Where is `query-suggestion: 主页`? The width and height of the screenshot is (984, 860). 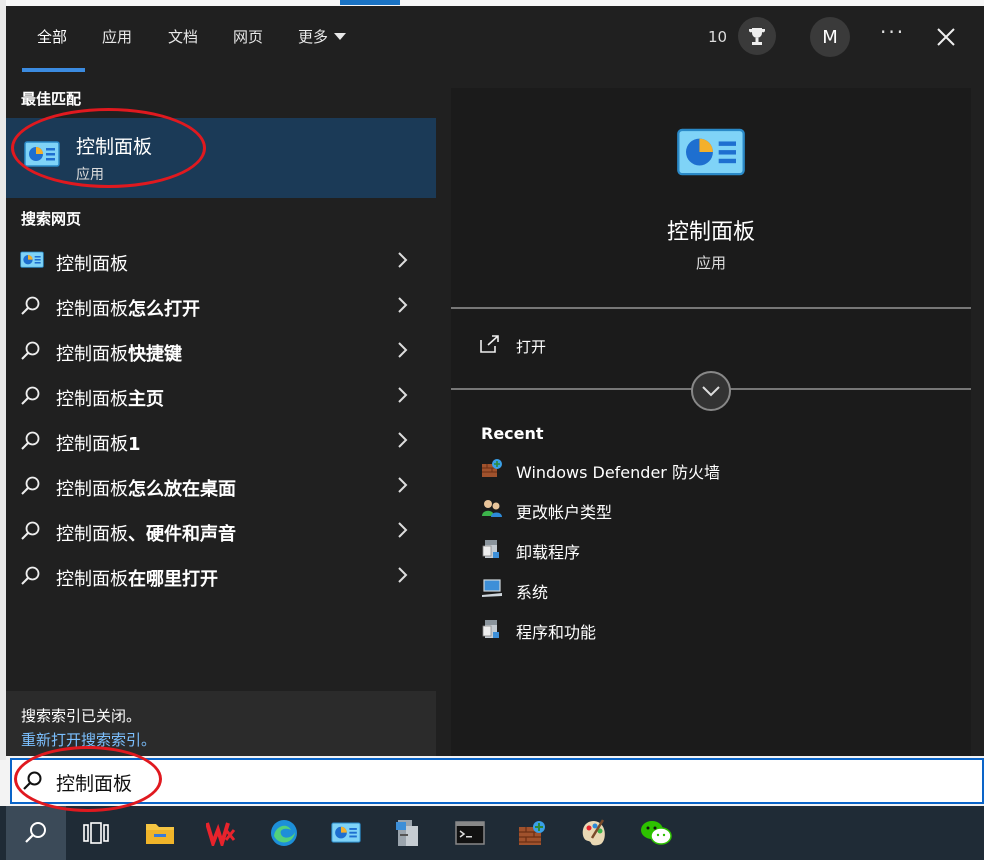 query-suggestion: 主页 is located at coordinates (146, 399).